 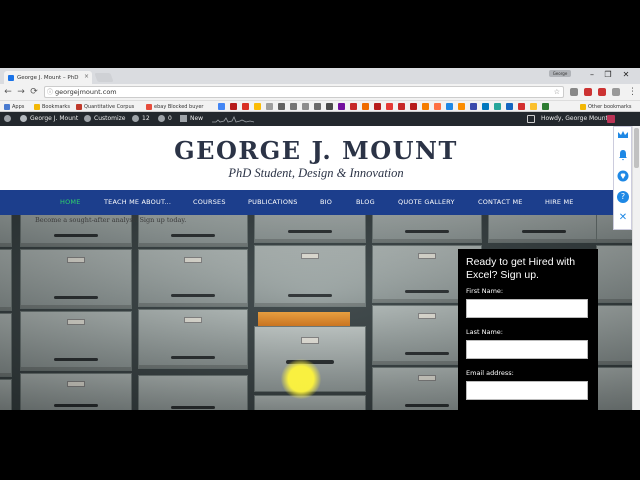 What do you see at coordinates (221, 106) in the screenshot?
I see `bookmark-google-icon` at bounding box center [221, 106].